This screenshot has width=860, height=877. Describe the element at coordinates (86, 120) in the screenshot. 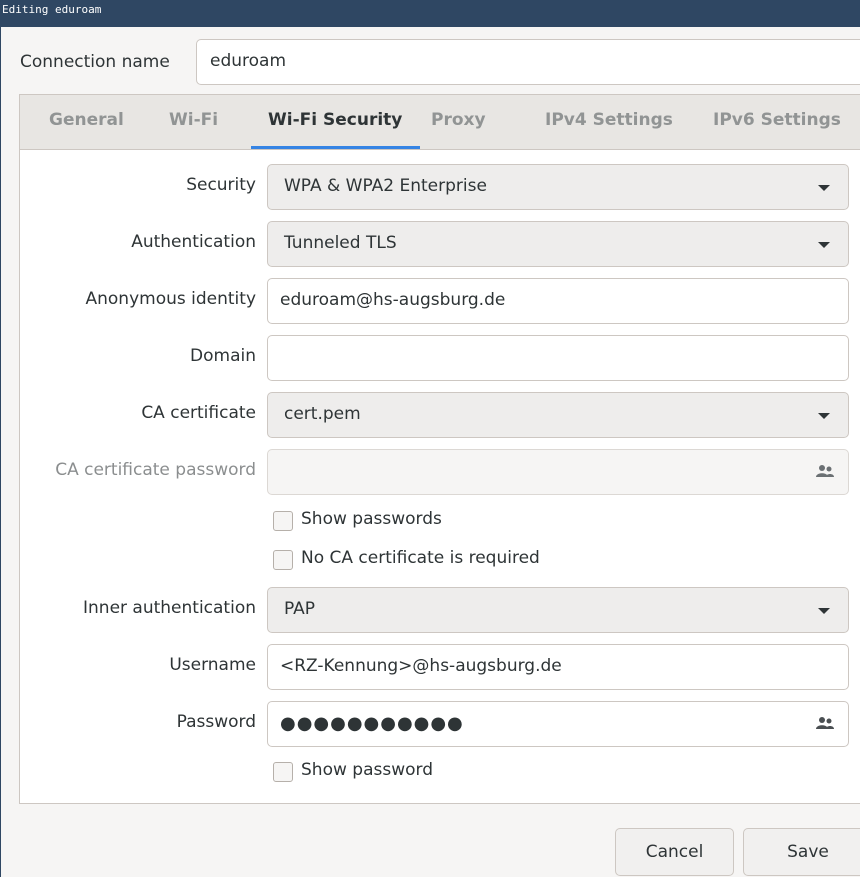

I see `tab-general: General` at that location.